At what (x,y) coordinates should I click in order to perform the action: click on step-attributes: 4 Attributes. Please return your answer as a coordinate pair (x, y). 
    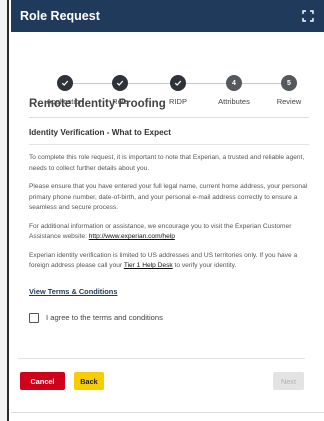
    Looking at the image, I should click on (234, 90).